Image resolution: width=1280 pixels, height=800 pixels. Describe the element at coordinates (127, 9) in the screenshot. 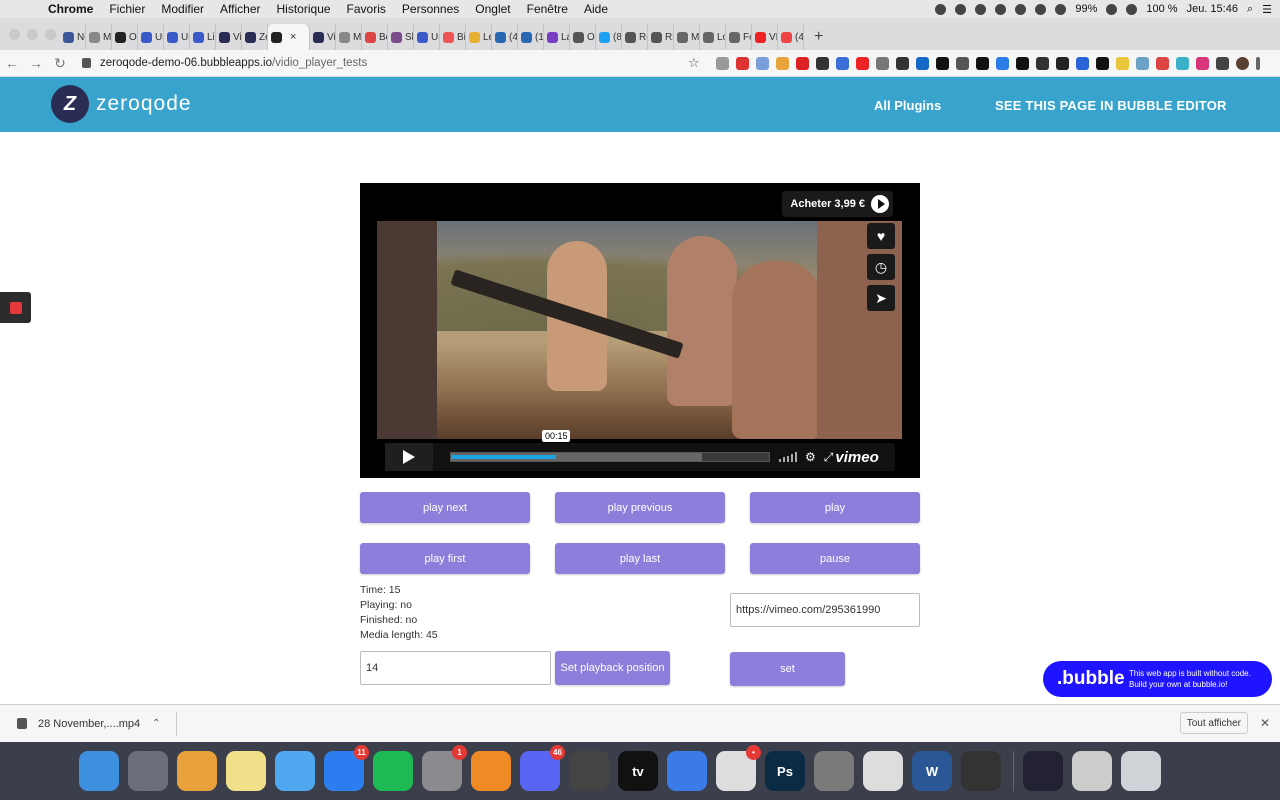

I see `menu-fichier: Fichier` at that location.